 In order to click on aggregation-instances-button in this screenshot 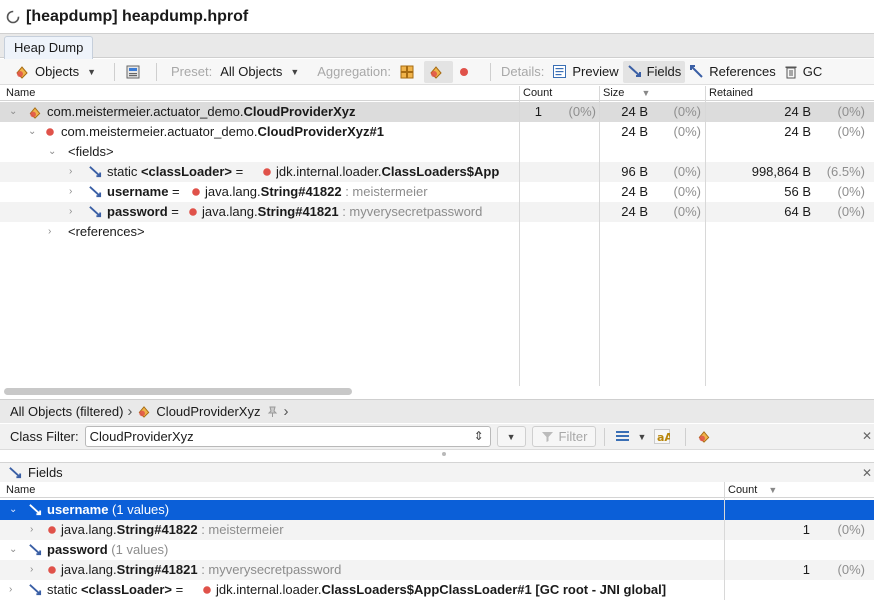, I will do `click(466, 72)`.